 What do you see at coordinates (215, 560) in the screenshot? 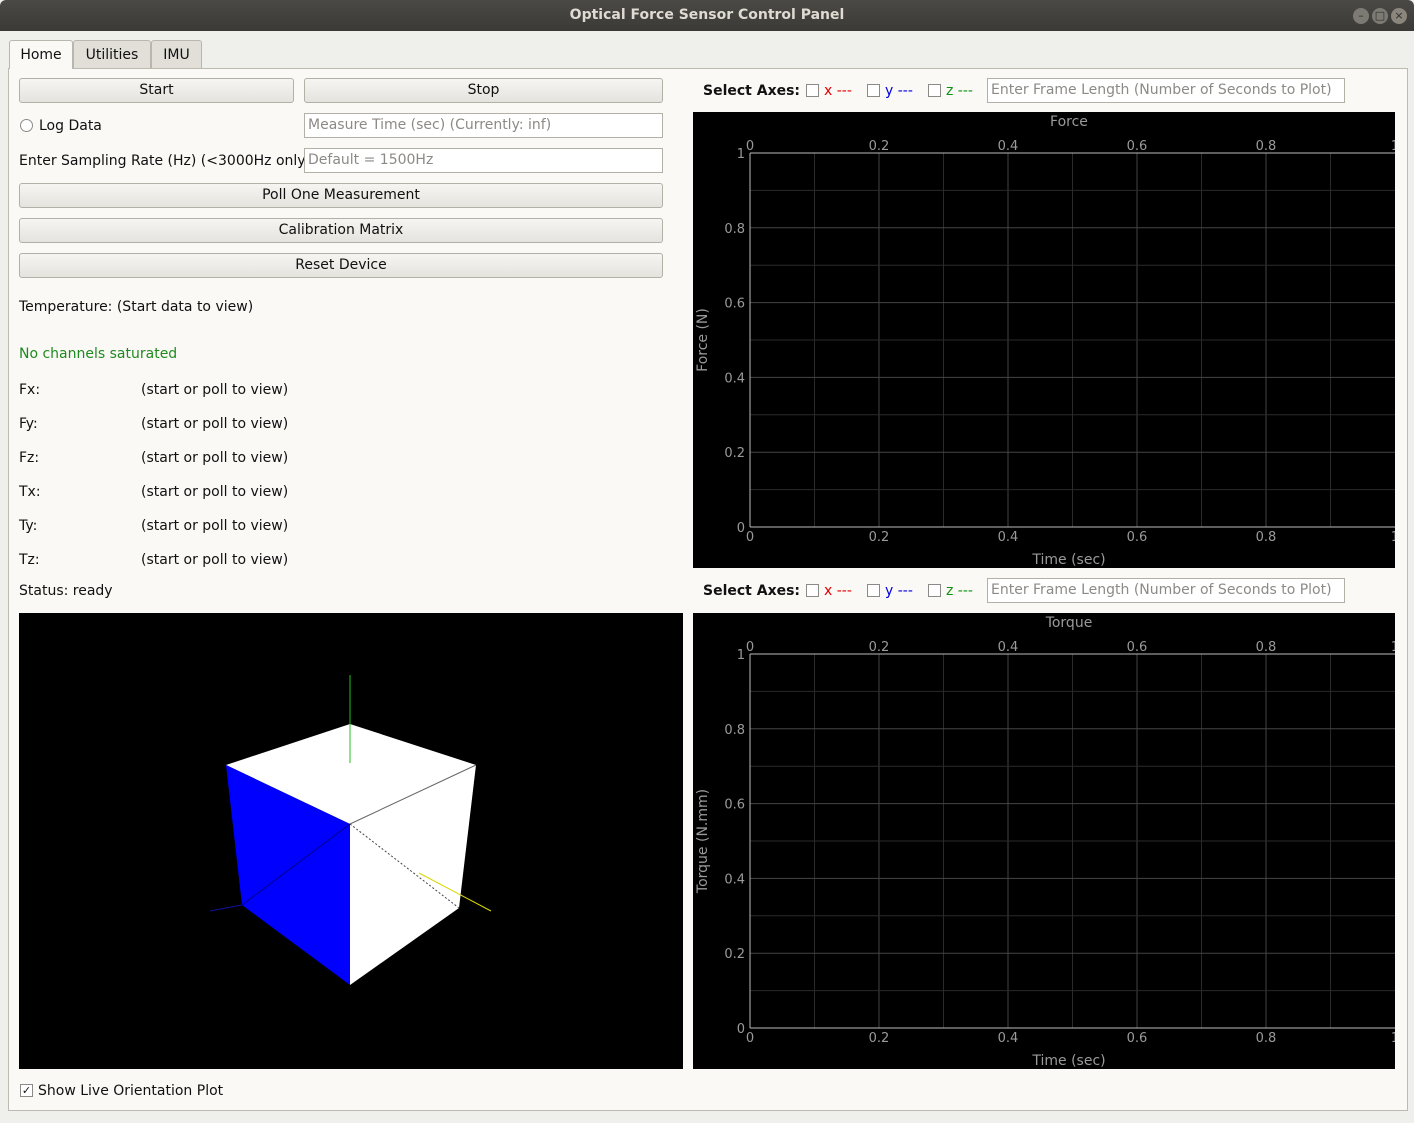
I see `reading-tz-value: (start or poll to view)` at bounding box center [215, 560].